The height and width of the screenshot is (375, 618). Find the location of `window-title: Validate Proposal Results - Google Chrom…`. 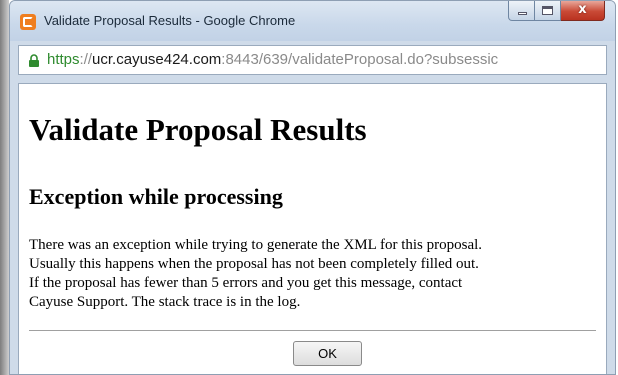

window-title: Validate Proposal Results - Google Chrom… is located at coordinates (170, 20).